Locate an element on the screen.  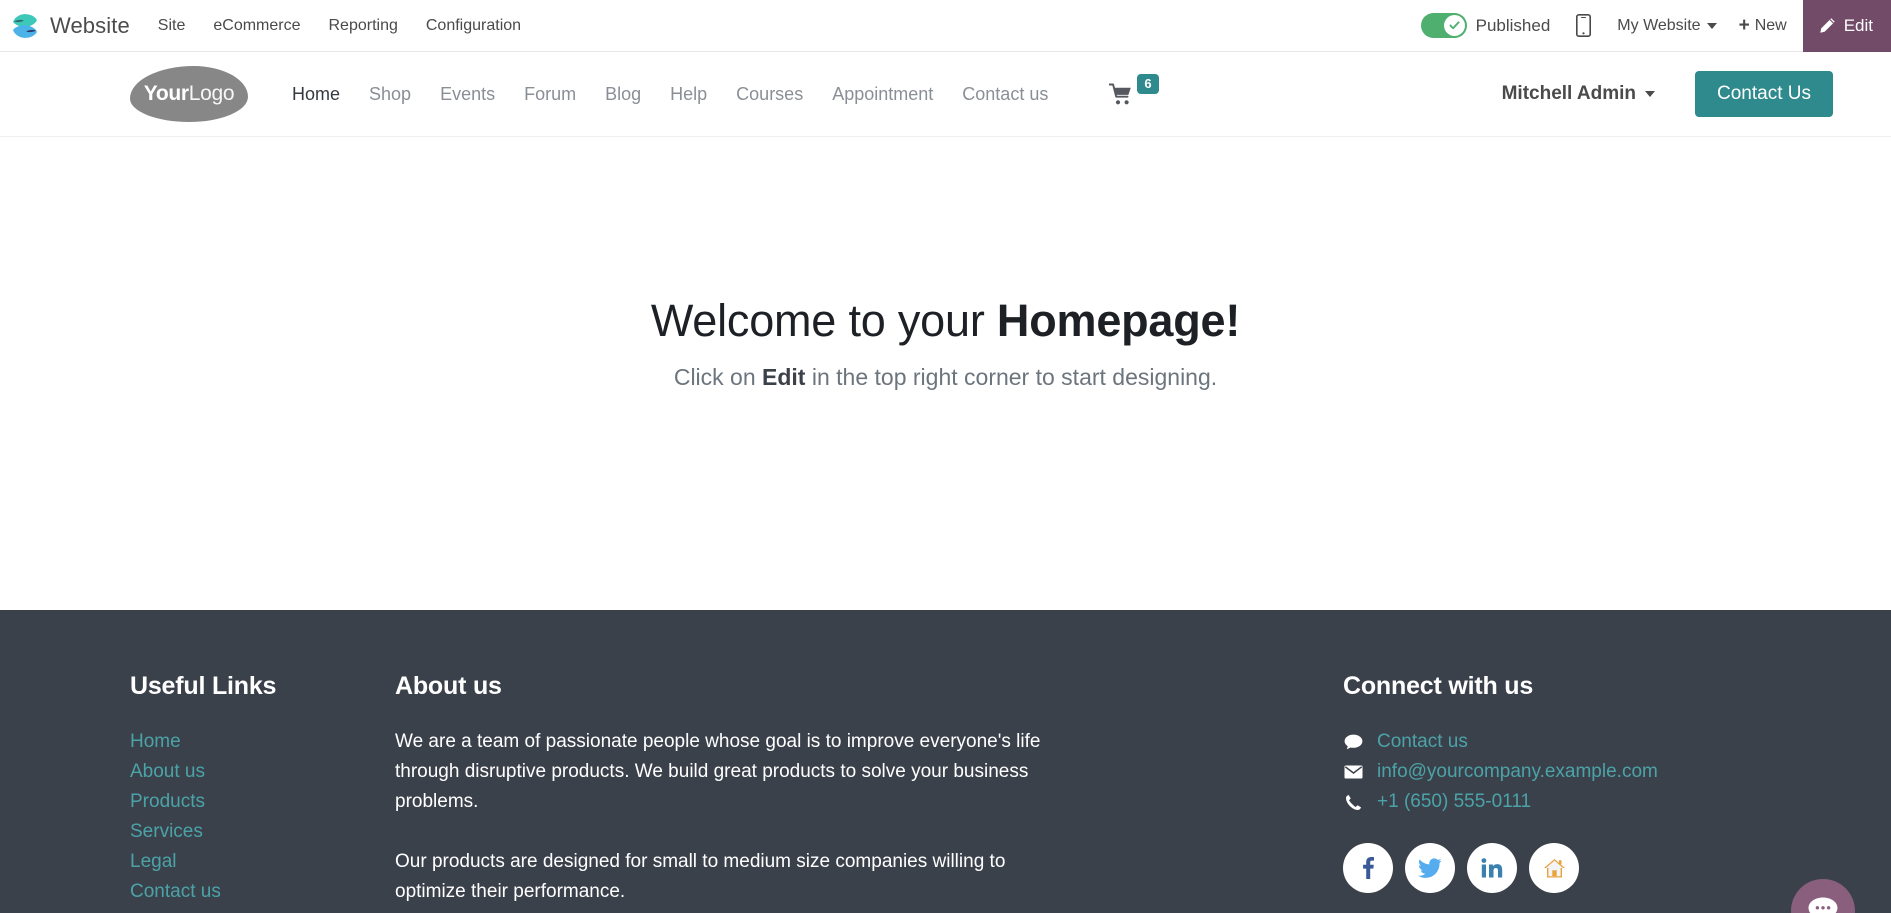
plus-icon: + is located at coordinates (1744, 25).